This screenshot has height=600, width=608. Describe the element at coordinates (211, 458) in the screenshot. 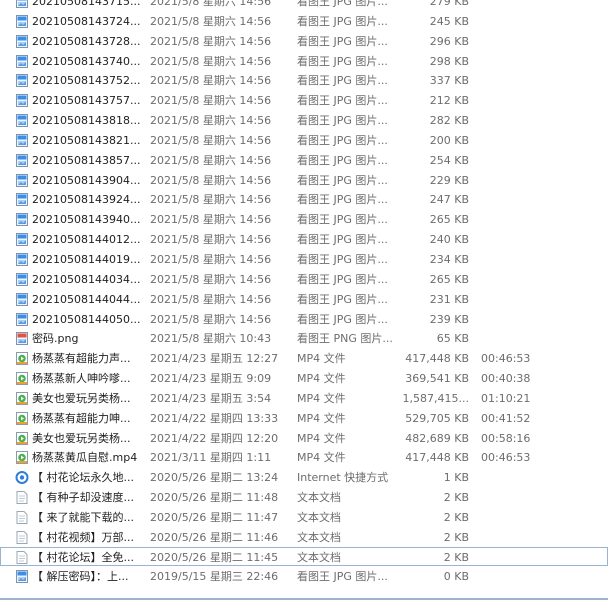

I see `file-modified-date: 2021/3/11 星期四 1:11` at that location.